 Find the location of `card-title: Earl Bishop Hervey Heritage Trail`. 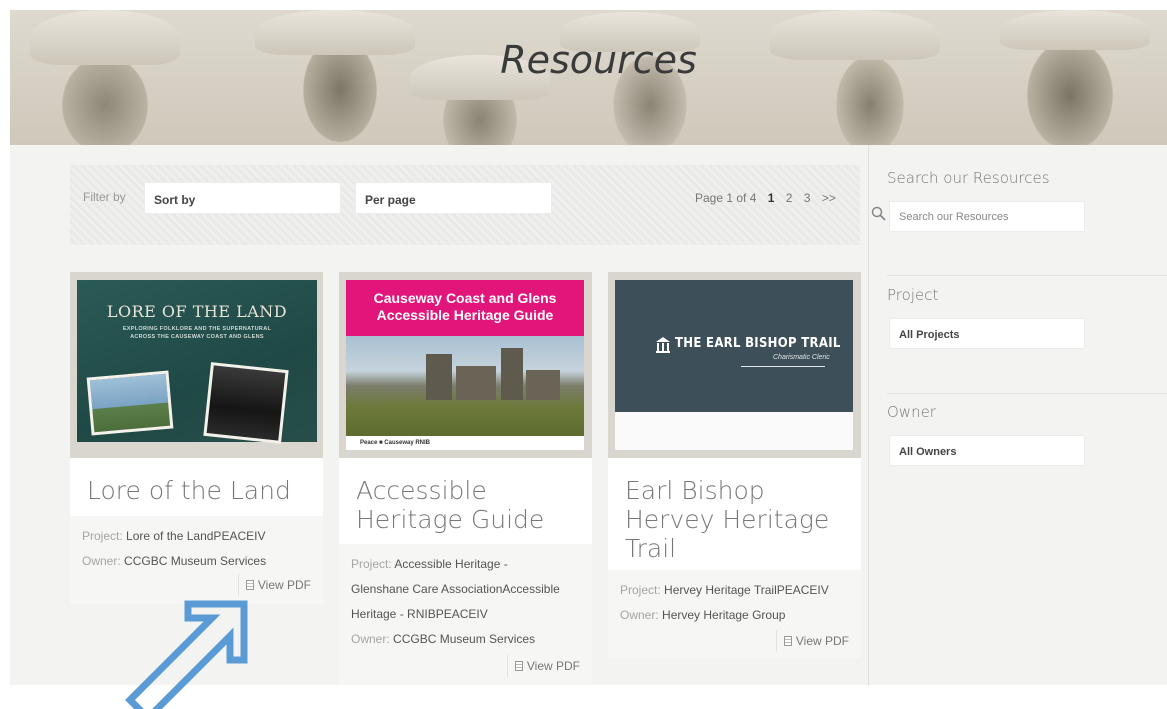

card-title: Earl Bishop Hervey Heritage Trail is located at coordinates (734, 510).